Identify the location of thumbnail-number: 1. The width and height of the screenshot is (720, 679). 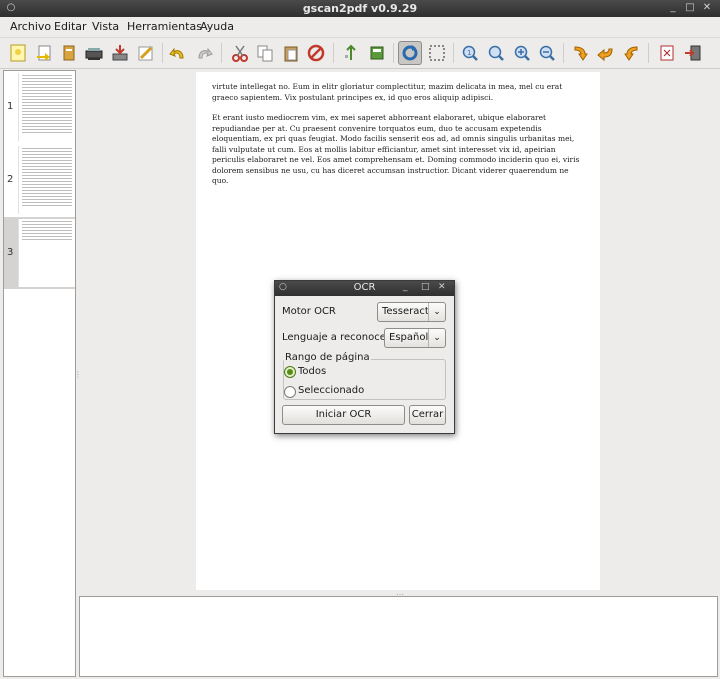
(10, 106).